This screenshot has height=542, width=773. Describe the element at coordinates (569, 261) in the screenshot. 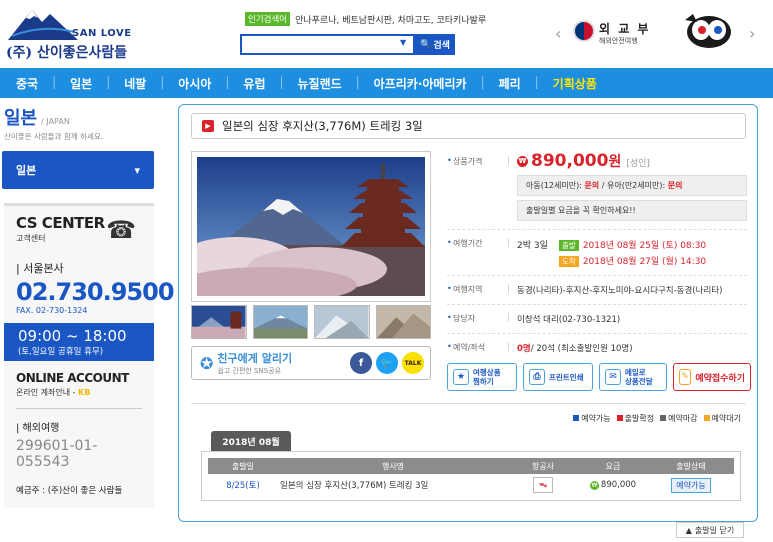

I see `arrival-badge: 도착` at that location.